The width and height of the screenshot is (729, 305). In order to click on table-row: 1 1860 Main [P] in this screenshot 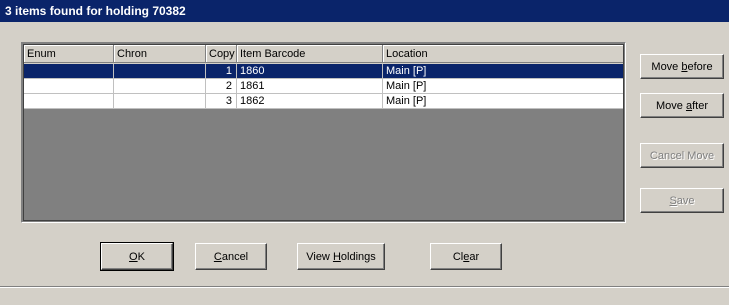, I will do `click(323, 71)`.